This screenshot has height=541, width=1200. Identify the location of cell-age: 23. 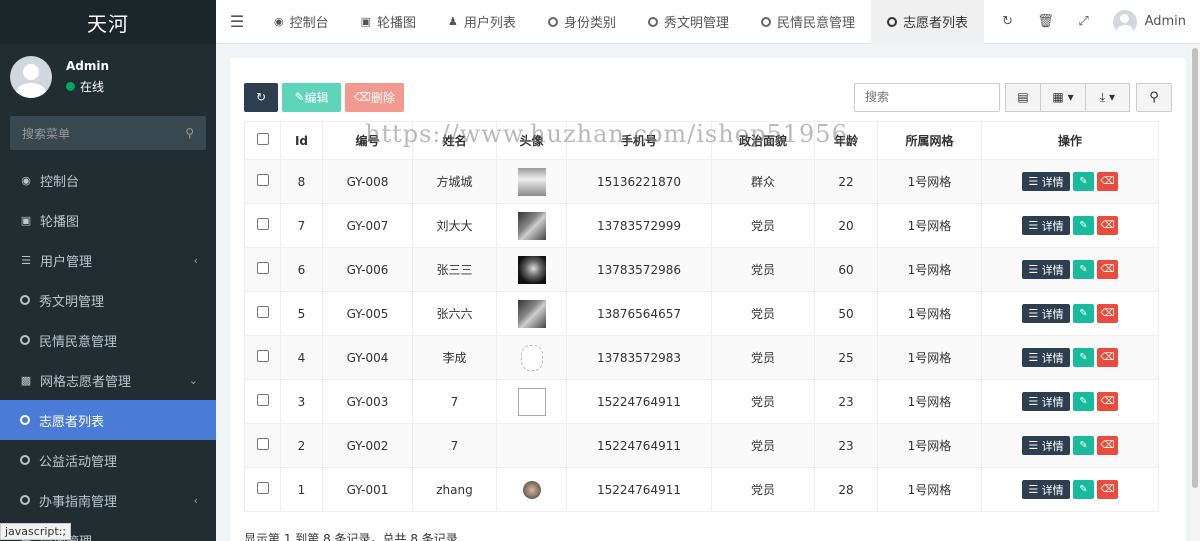
(846, 445).